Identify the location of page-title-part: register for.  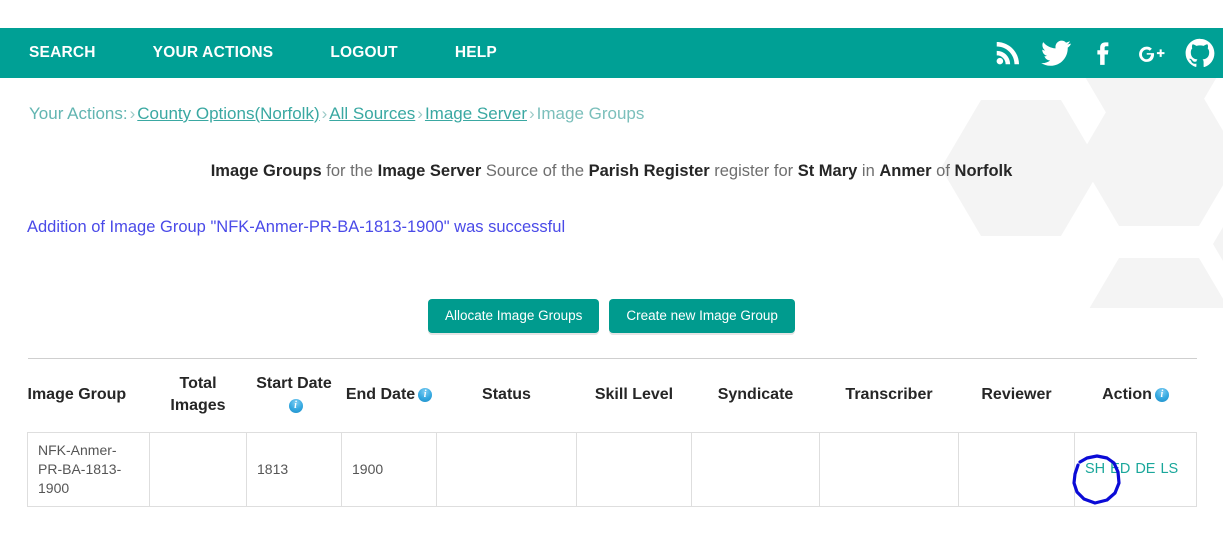
(753, 171).